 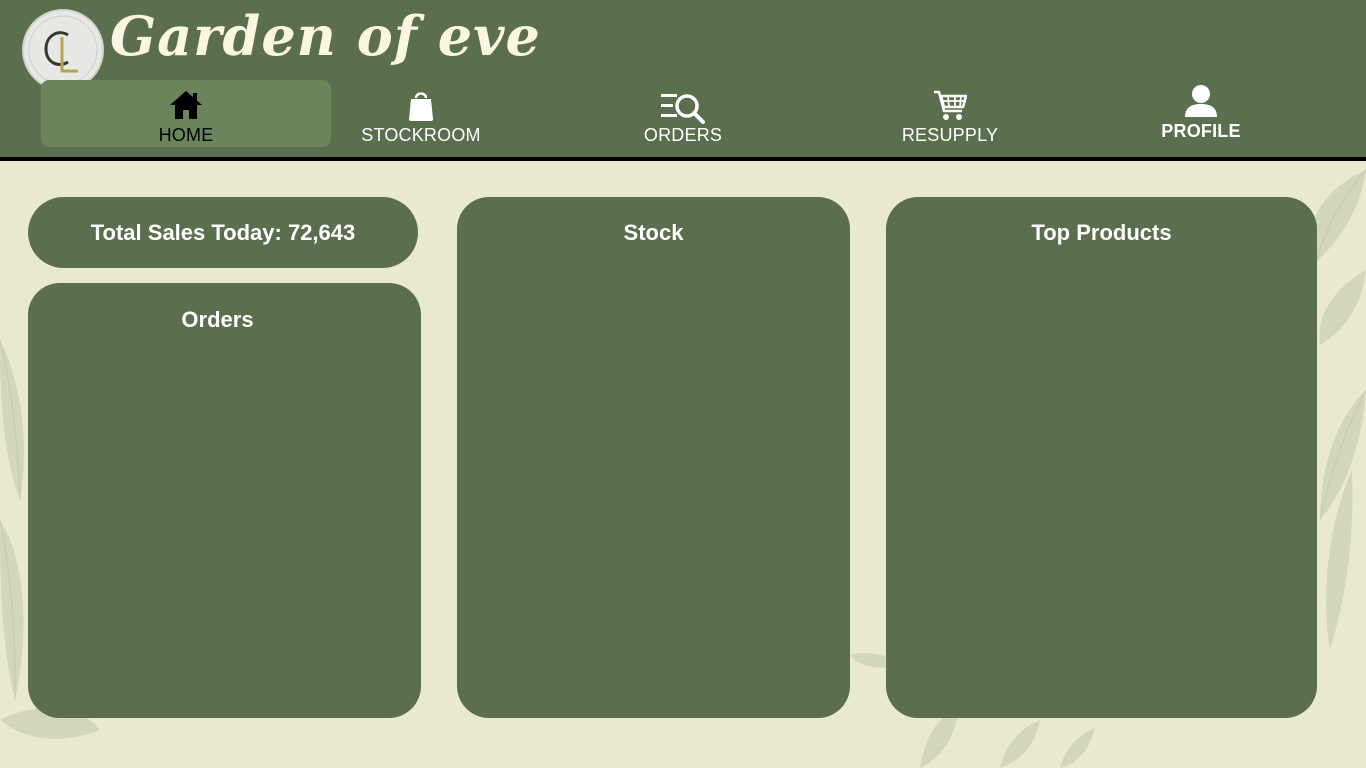 I want to click on total-sales-card: Total Sales Today: 72,643, so click(x=223, y=232).